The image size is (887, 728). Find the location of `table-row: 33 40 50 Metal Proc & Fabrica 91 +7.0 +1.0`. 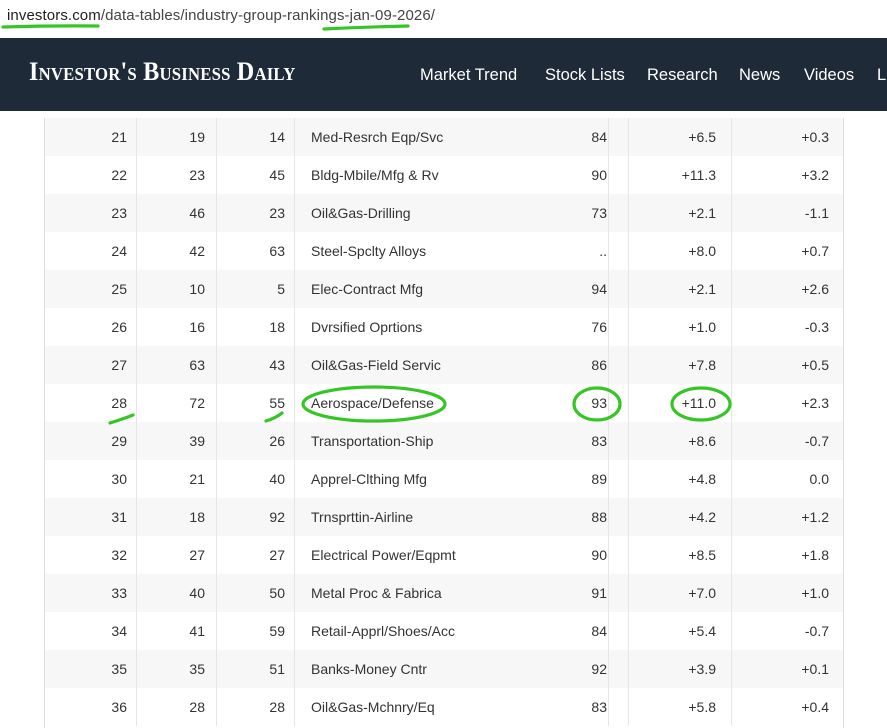

table-row: 33 40 50 Metal Proc & Fabrica 91 +7.0 +1.0 is located at coordinates (444, 593).